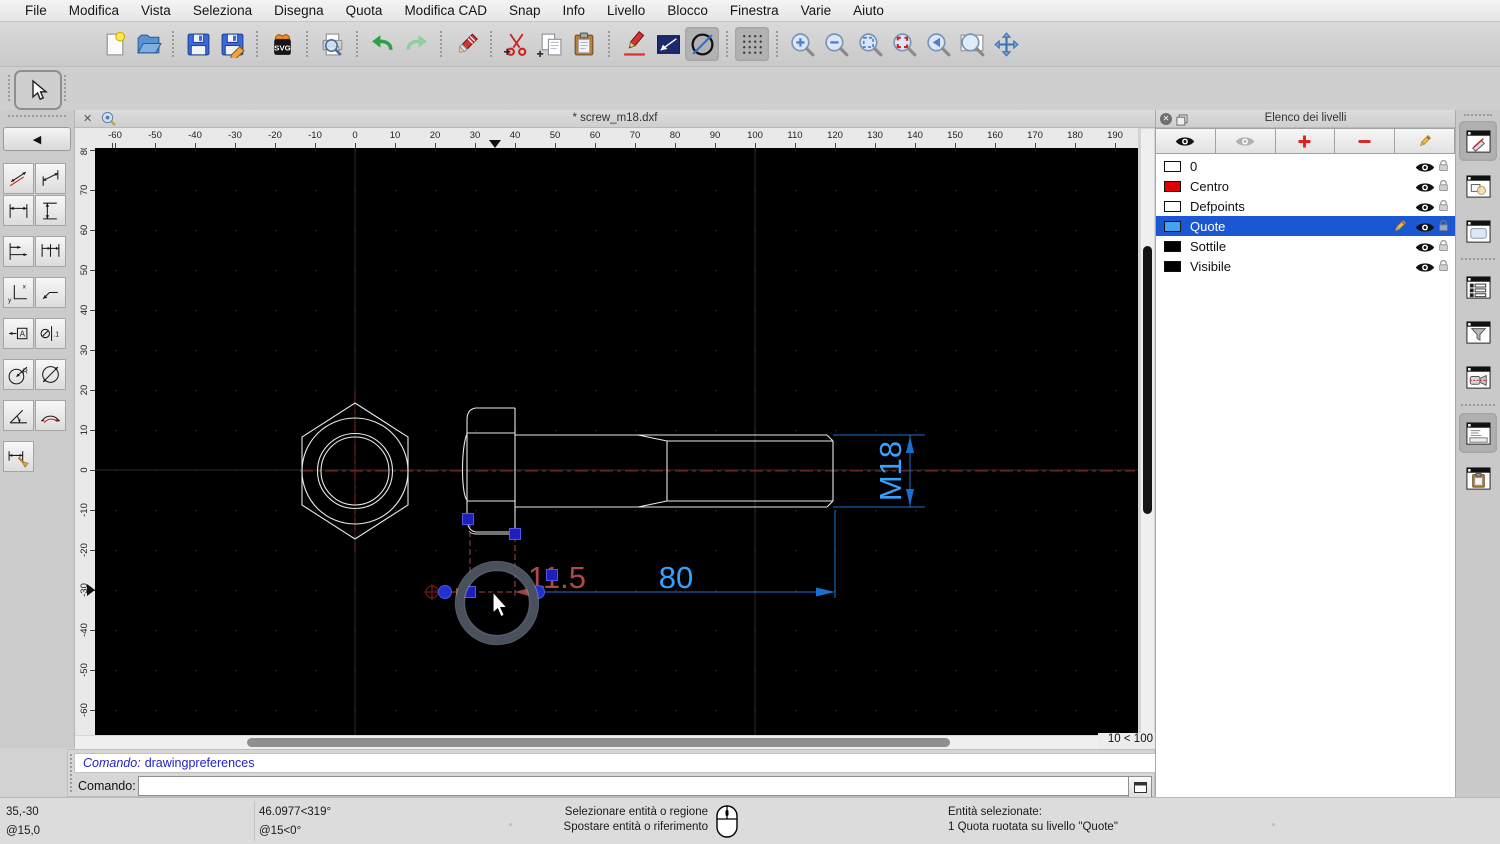 Image resolution: width=1500 pixels, height=844 pixels. I want to click on hide-all-layers-button, so click(1245, 141).